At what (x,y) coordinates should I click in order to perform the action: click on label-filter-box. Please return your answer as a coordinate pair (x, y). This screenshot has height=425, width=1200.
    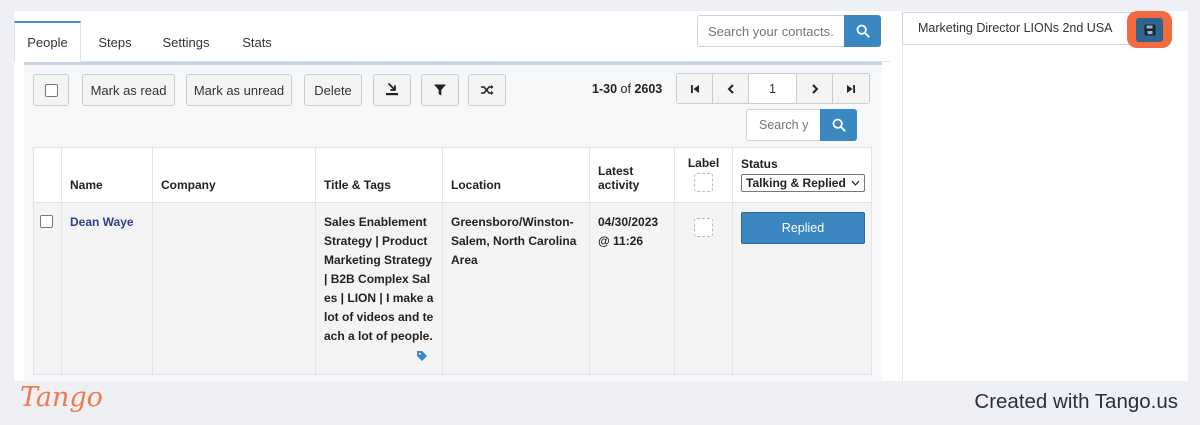
    Looking at the image, I should click on (703, 182).